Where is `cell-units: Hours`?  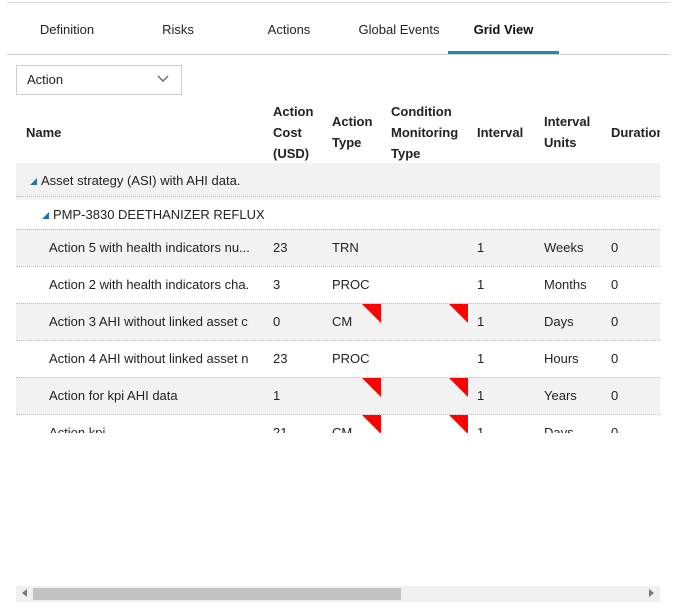 cell-units: Hours is located at coordinates (561, 358).